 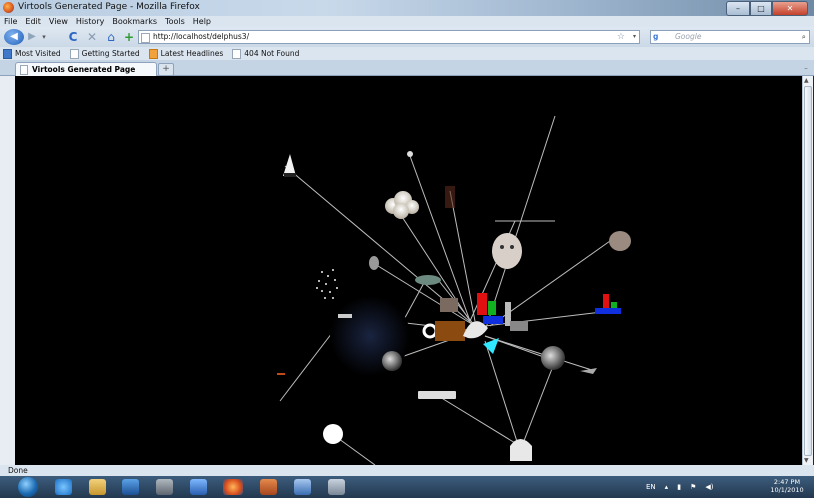 What do you see at coordinates (738, 8) in the screenshot?
I see `minimize-button: –` at bounding box center [738, 8].